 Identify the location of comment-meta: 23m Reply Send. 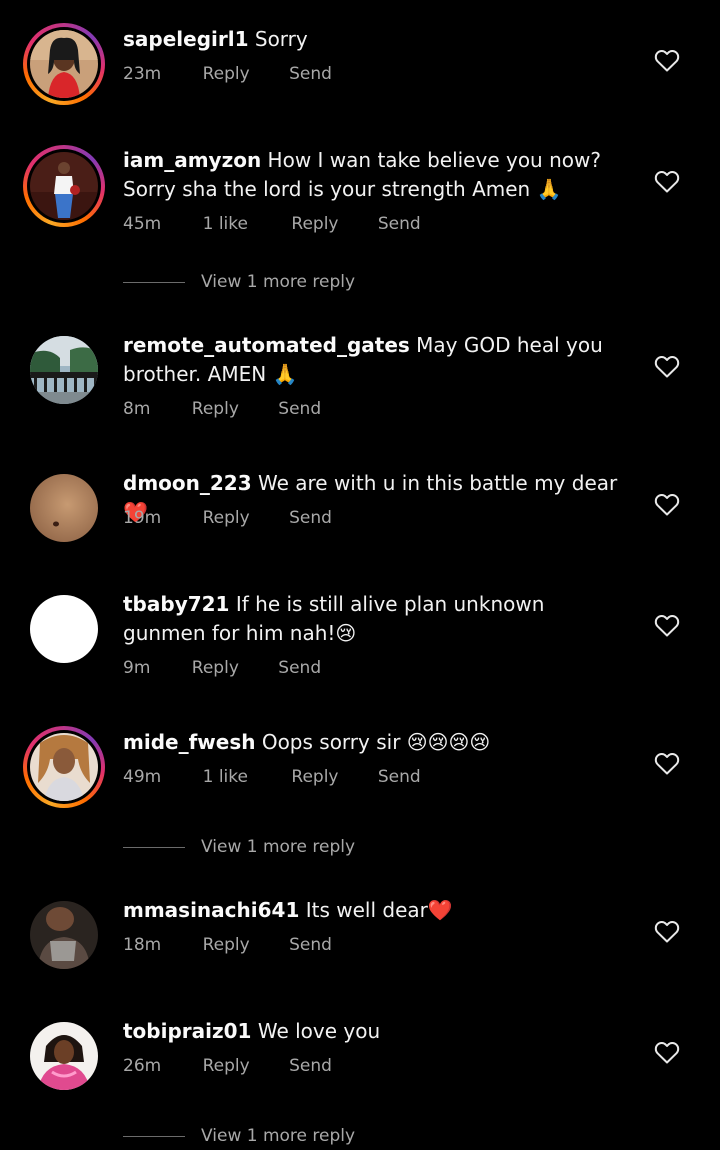
(244, 74).